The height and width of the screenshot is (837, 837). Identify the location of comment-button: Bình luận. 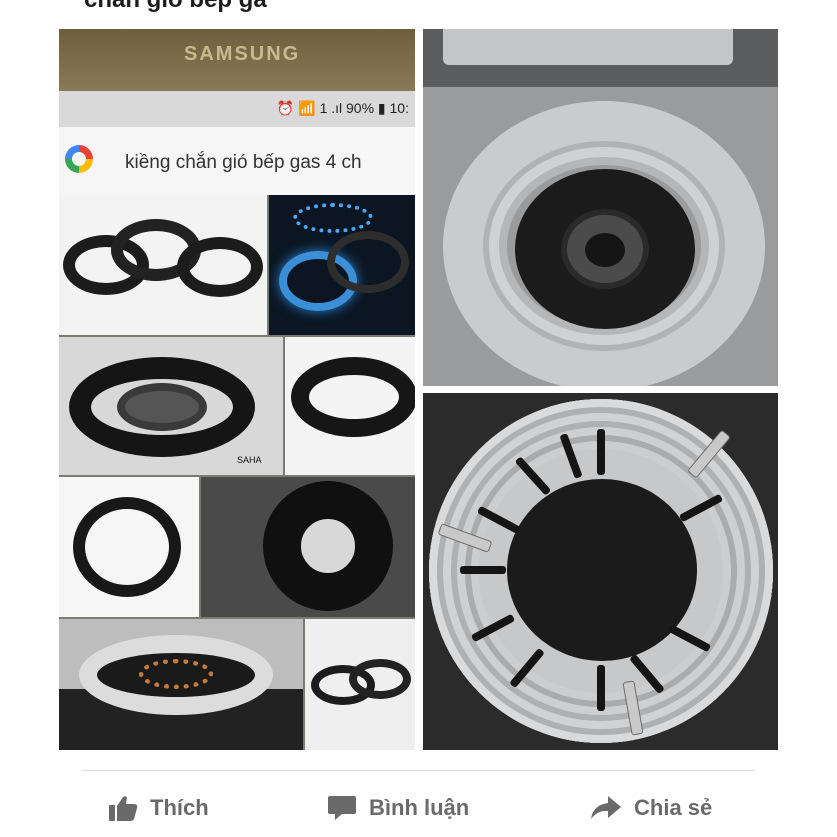
(398, 808).